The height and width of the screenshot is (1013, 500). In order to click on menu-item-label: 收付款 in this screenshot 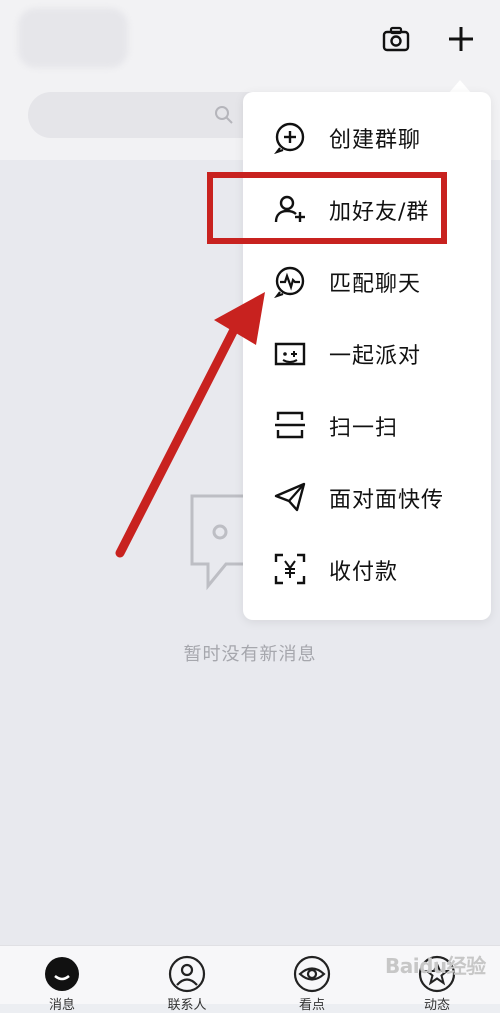, I will do `click(364, 572)`.